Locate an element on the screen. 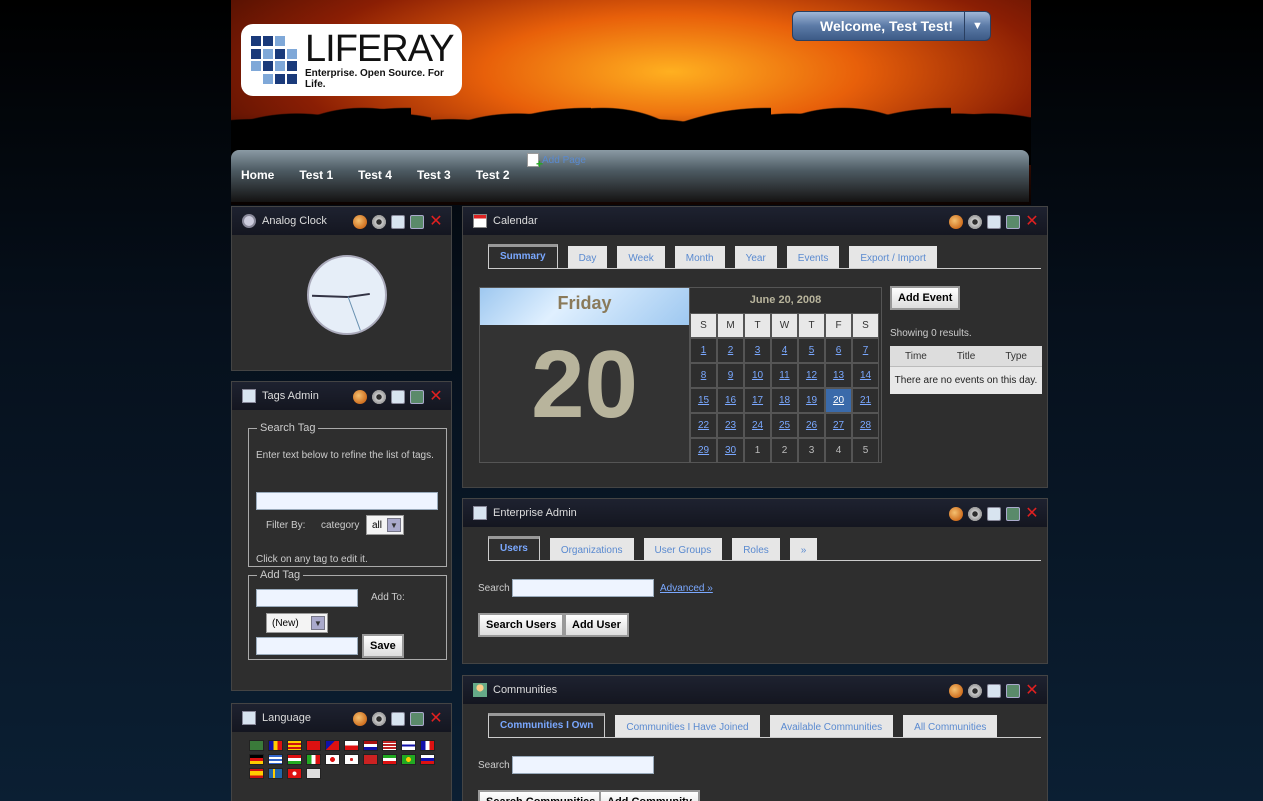 The height and width of the screenshot is (801, 1263). calendar-day: 24 is located at coordinates (757, 425).